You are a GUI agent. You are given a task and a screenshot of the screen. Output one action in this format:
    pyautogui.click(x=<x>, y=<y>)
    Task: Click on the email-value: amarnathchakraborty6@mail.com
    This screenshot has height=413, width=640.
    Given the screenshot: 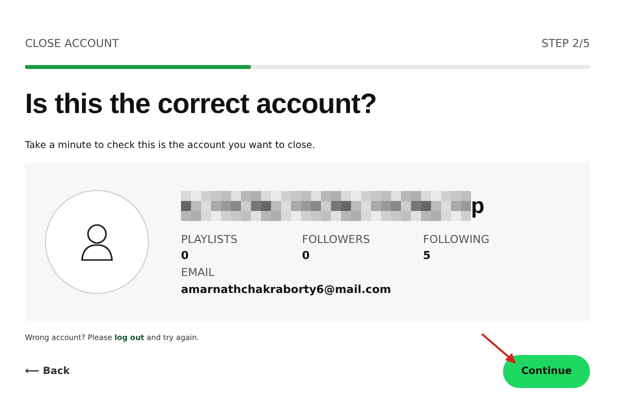 What is the action you would take?
    pyautogui.click(x=286, y=289)
    